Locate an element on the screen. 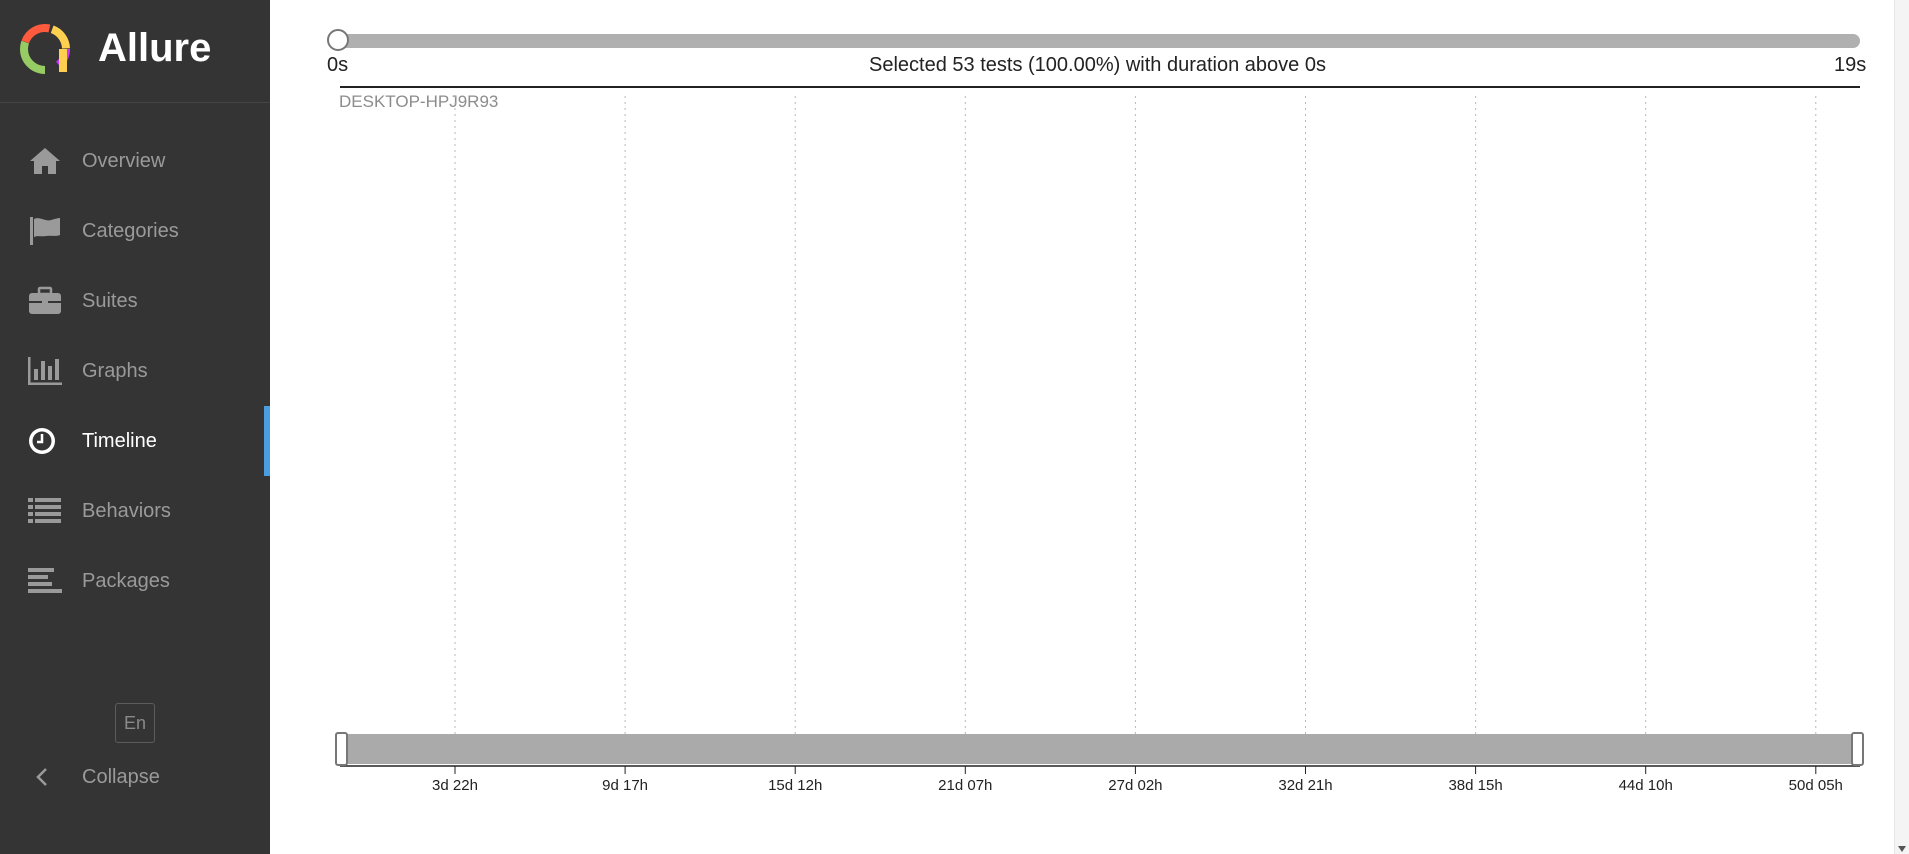 Image resolution: width=1909 pixels, height=854 pixels. brand-header: Allure is located at coordinates (135, 51).